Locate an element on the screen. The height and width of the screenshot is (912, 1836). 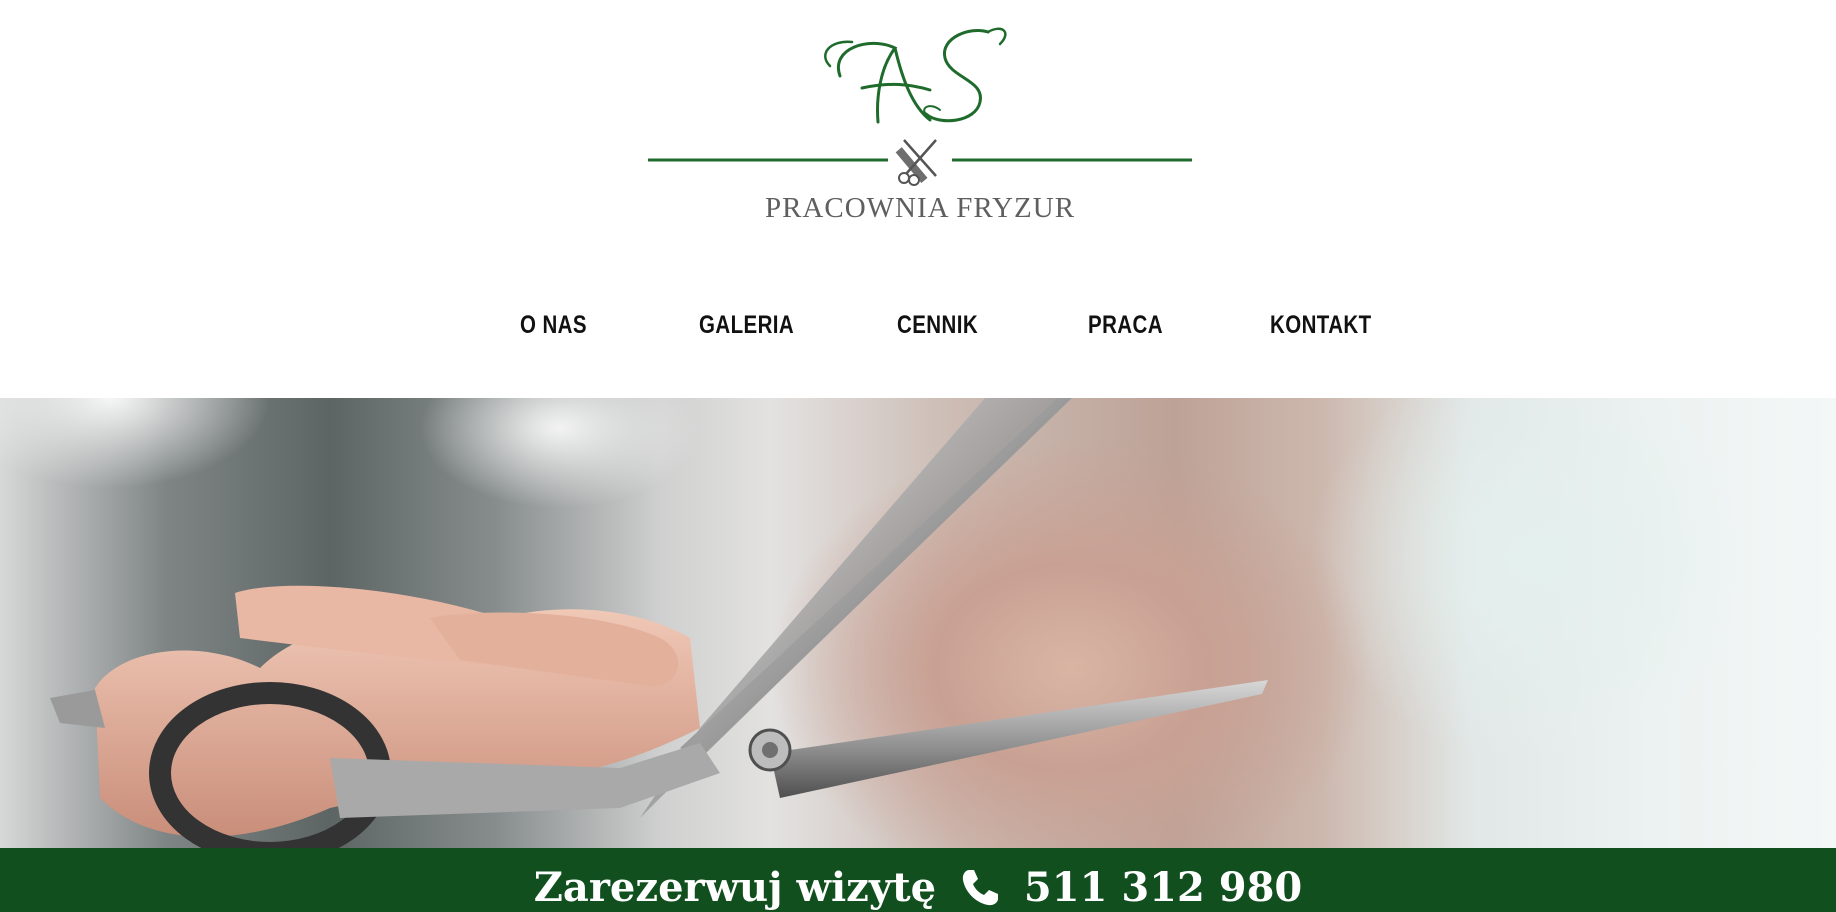
scissors-comb-icon is located at coordinates (916, 162).